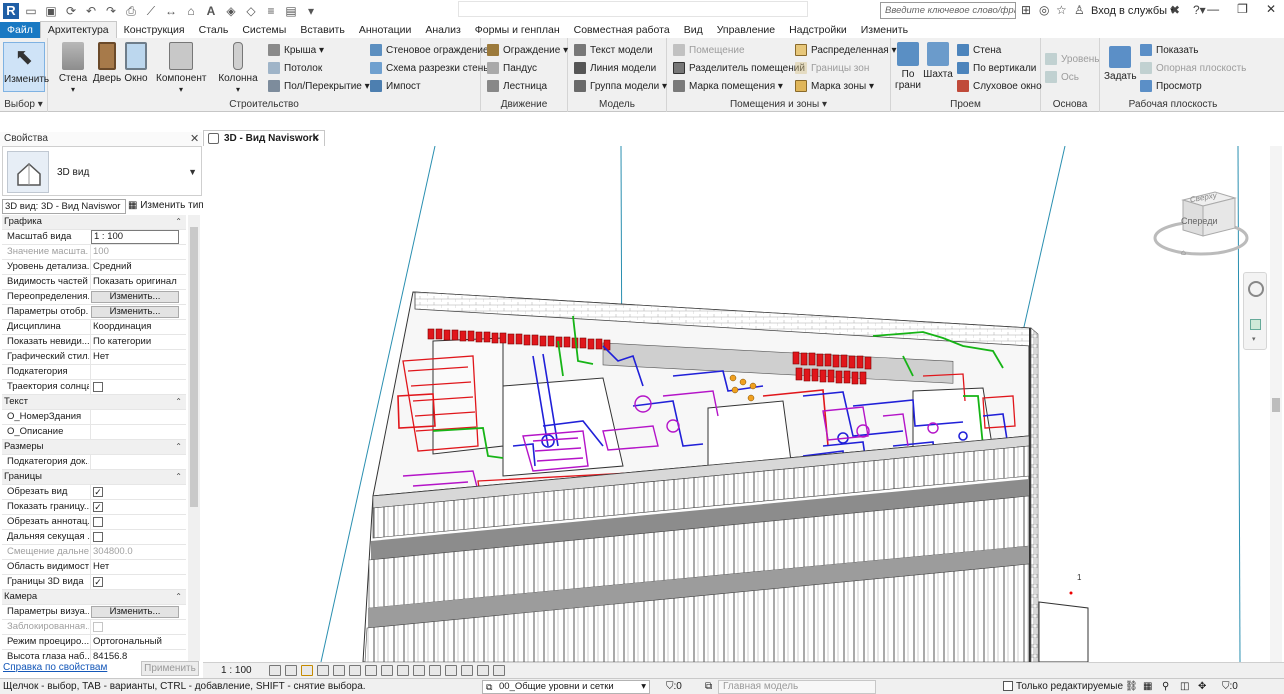  Describe the element at coordinates (94, 402) in the screenshot. I see `property-group: Текст ⌃` at that location.